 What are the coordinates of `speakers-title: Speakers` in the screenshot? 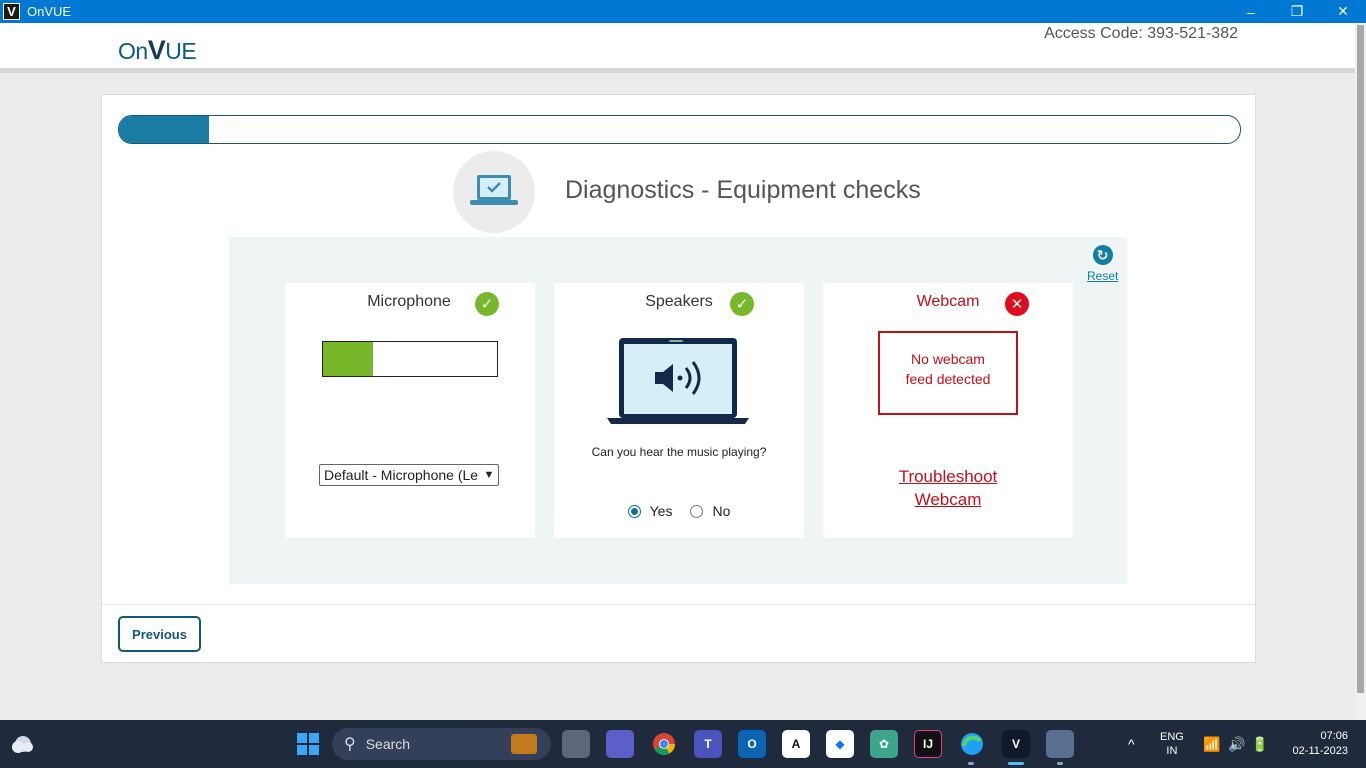 It's located at (679, 301).